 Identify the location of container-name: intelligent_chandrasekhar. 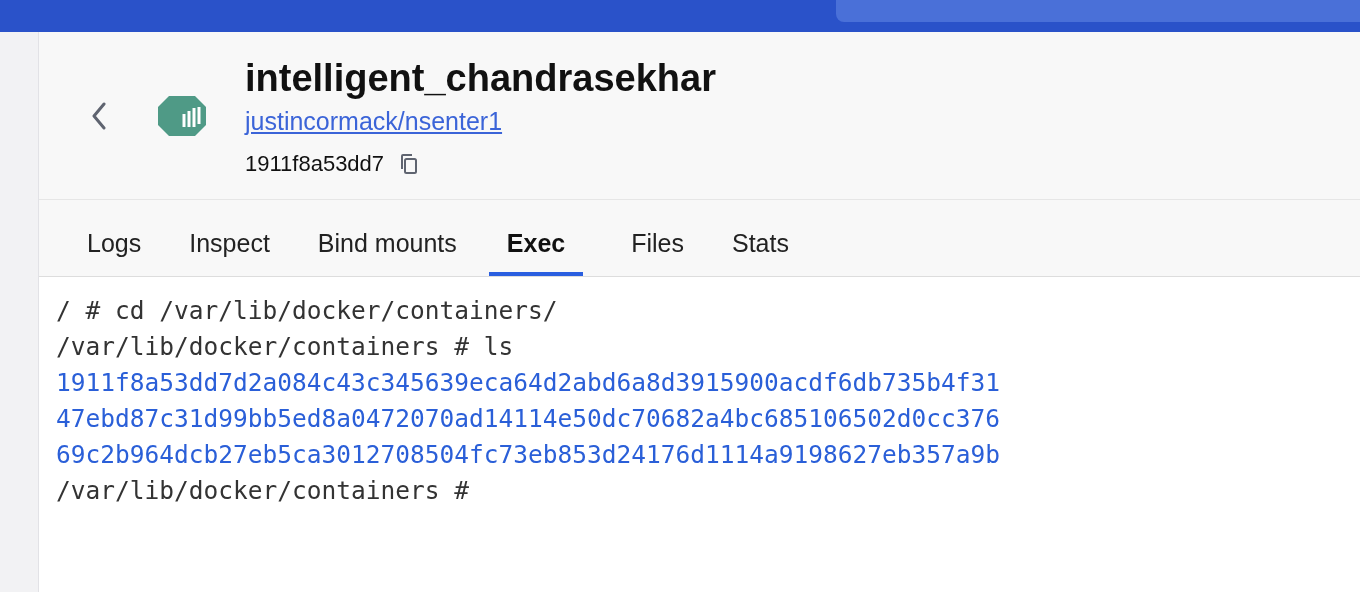
(480, 78).